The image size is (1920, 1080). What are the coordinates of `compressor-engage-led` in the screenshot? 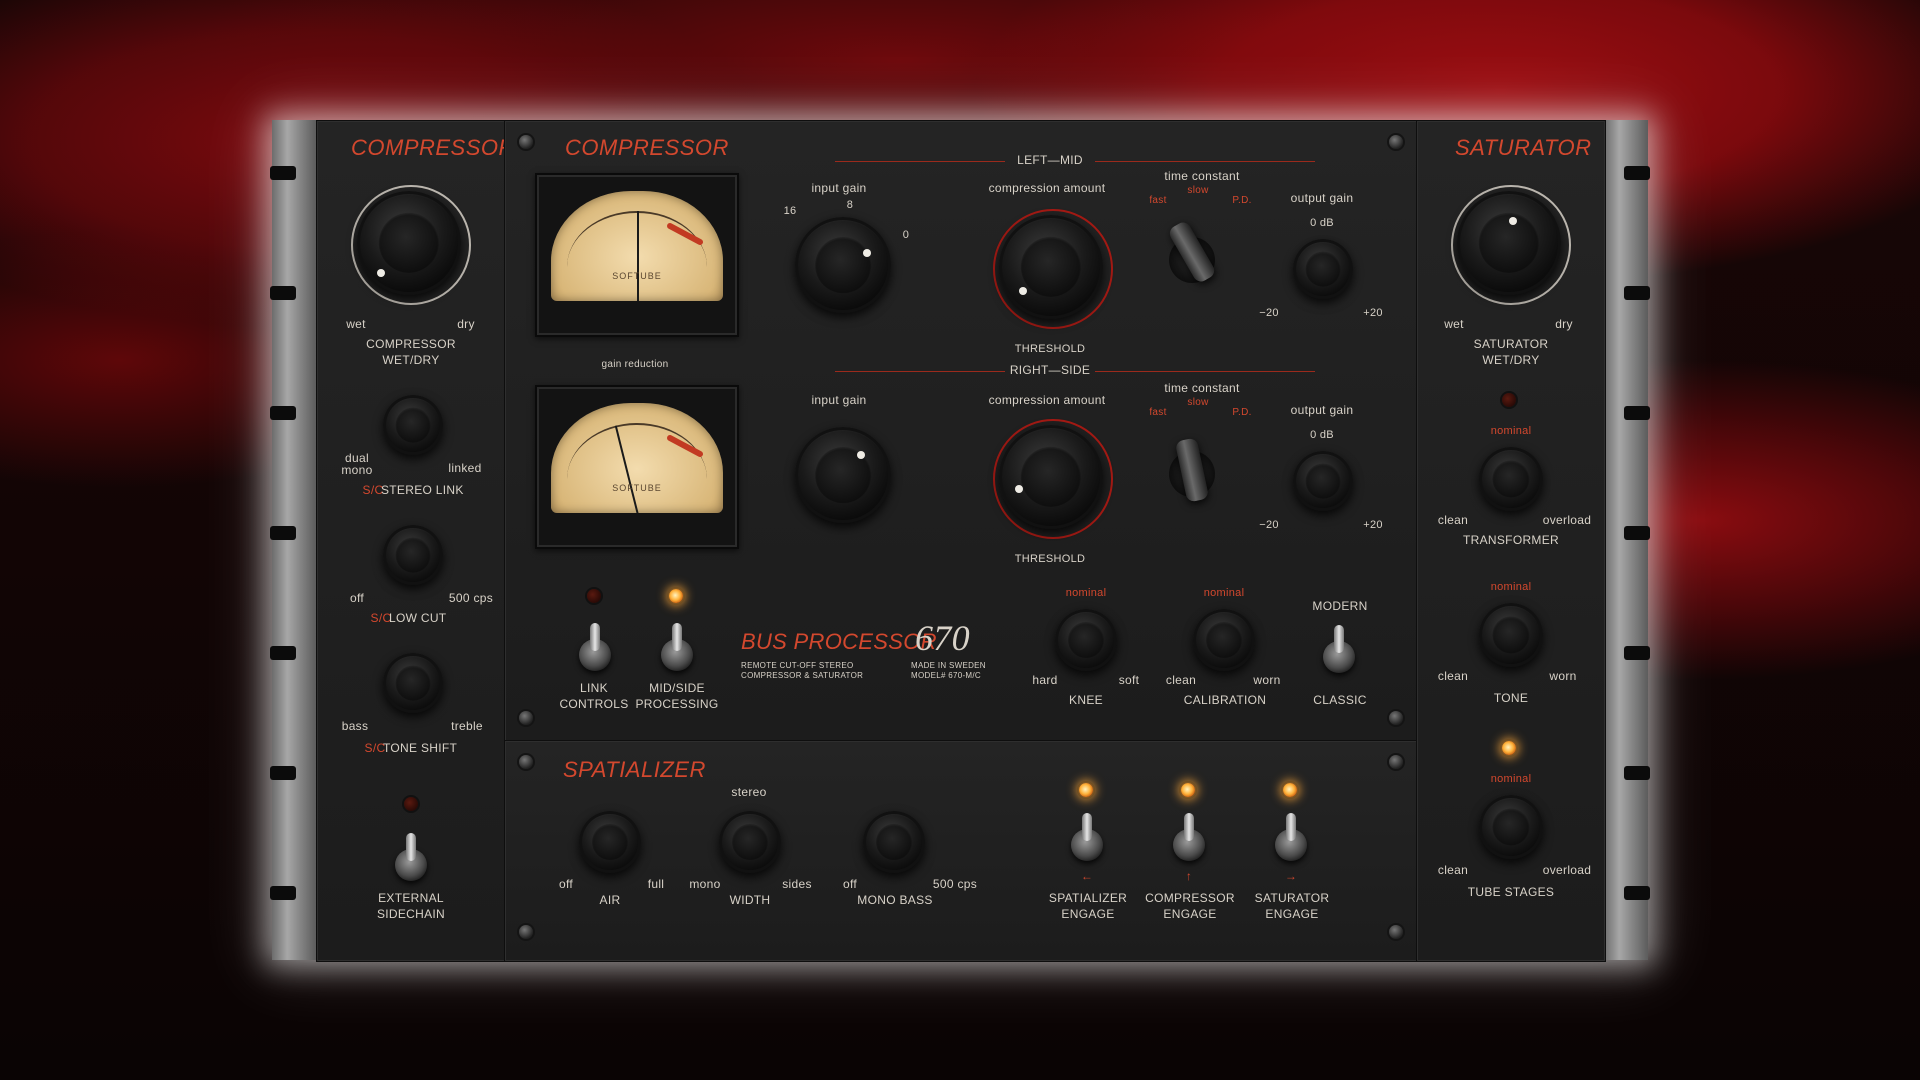 It's located at (1188, 790).